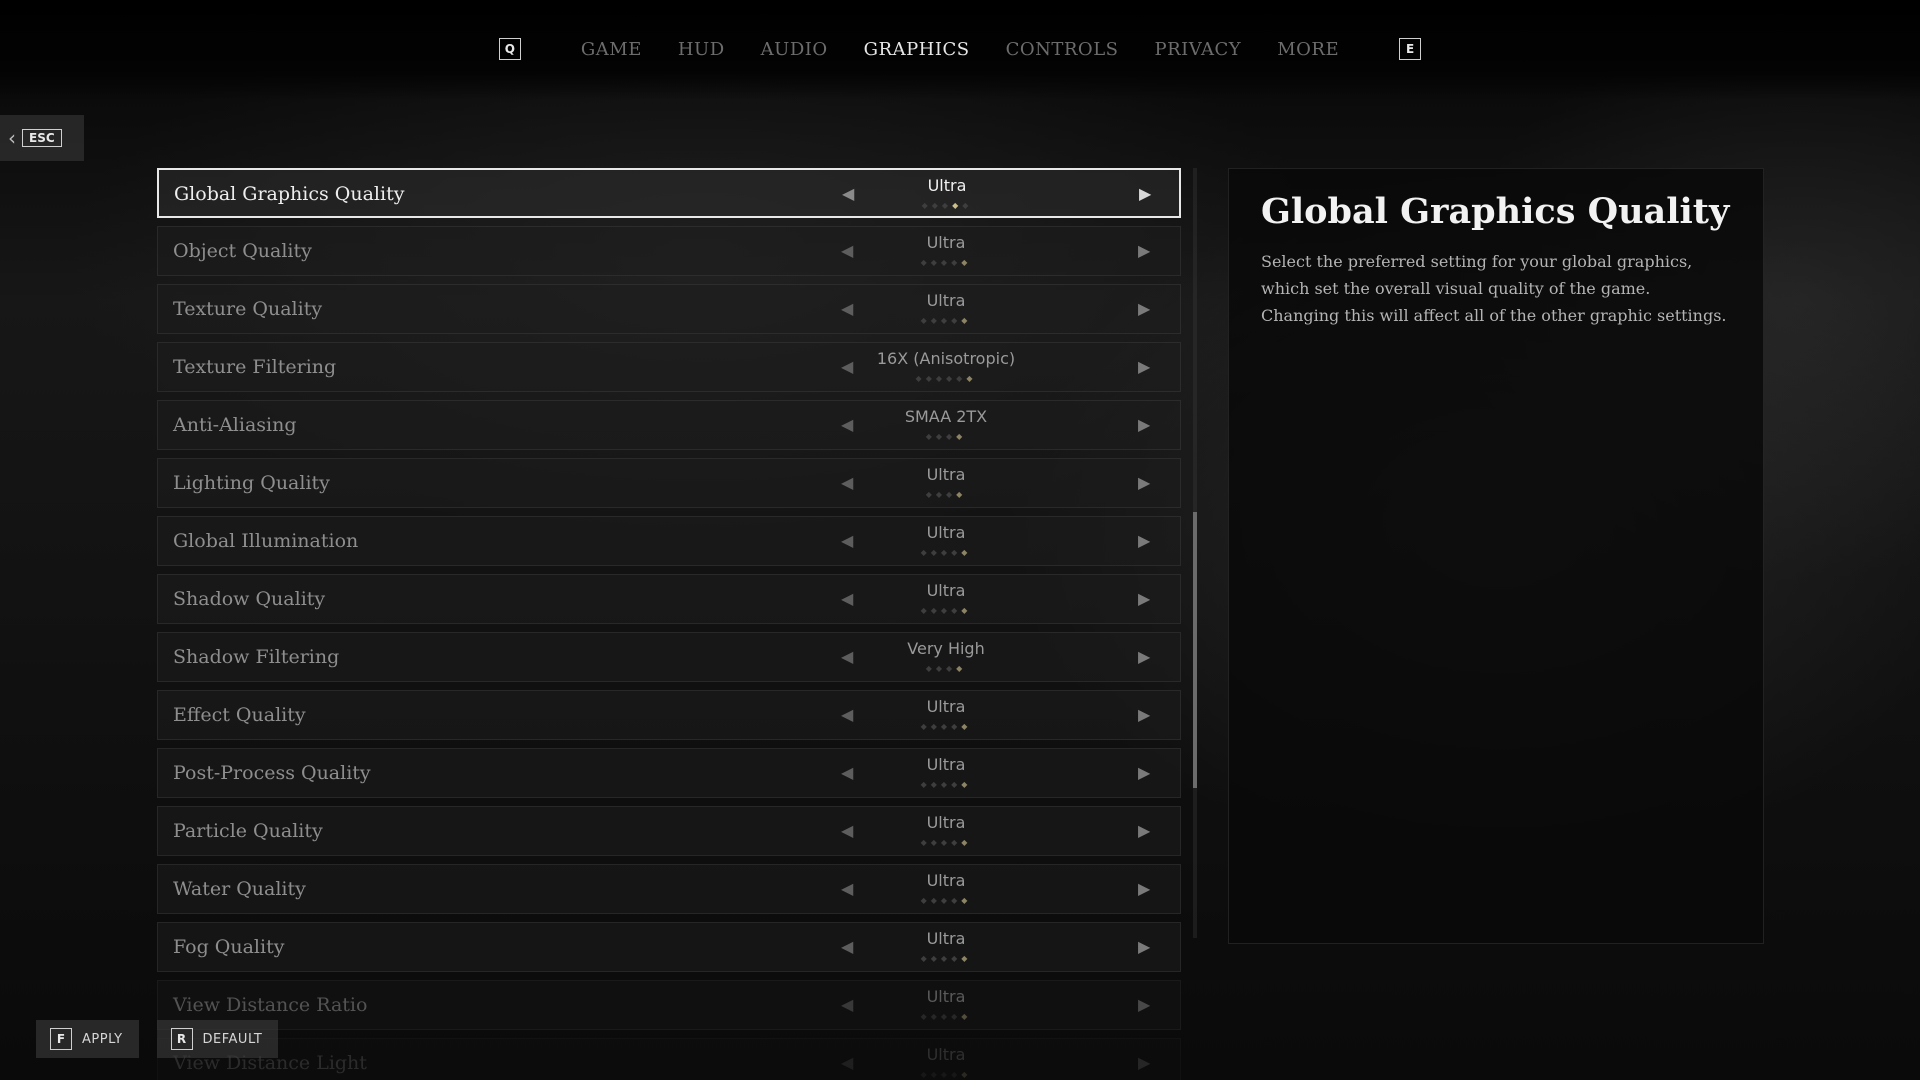  I want to click on back-button: ‹ ESC, so click(42, 138).